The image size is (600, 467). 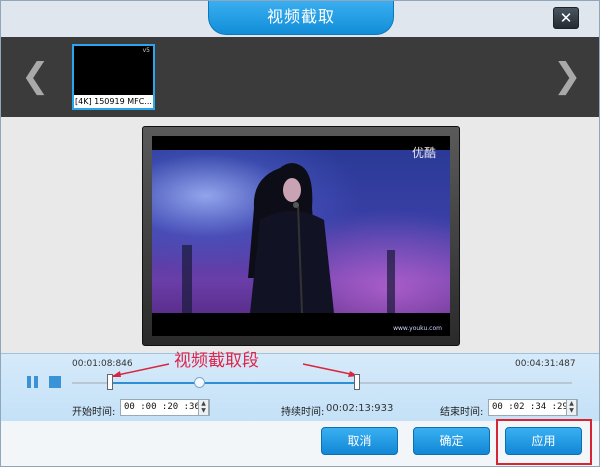 I want to click on cut-segment-annotation: 视频截取段, so click(x=216, y=361).